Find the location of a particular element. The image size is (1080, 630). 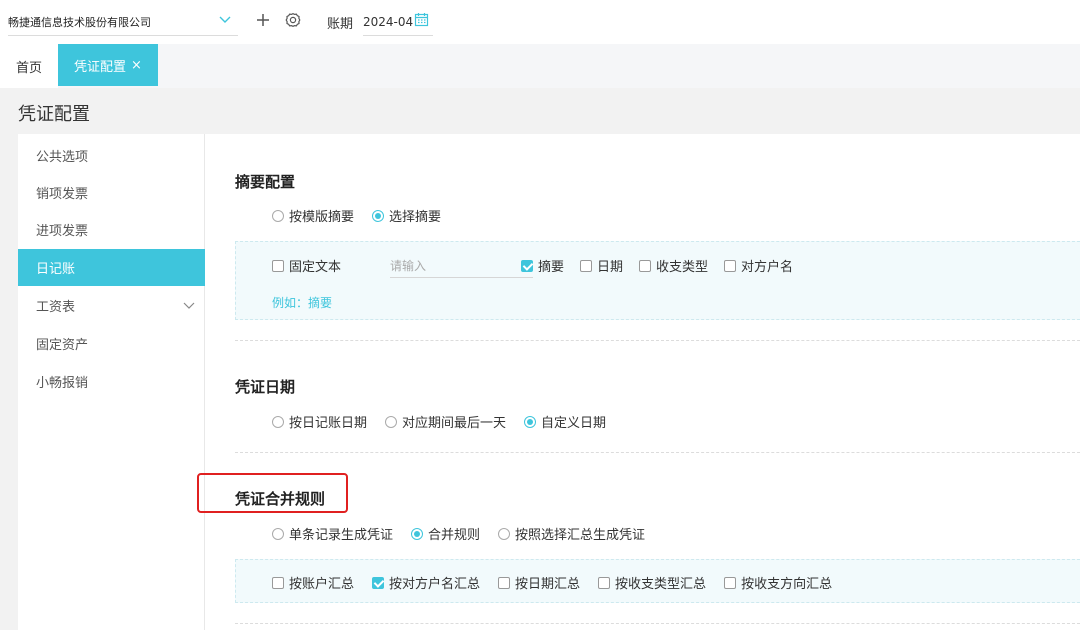

checkbox-by-direction: 按收支方向汇总 is located at coordinates (778, 582).